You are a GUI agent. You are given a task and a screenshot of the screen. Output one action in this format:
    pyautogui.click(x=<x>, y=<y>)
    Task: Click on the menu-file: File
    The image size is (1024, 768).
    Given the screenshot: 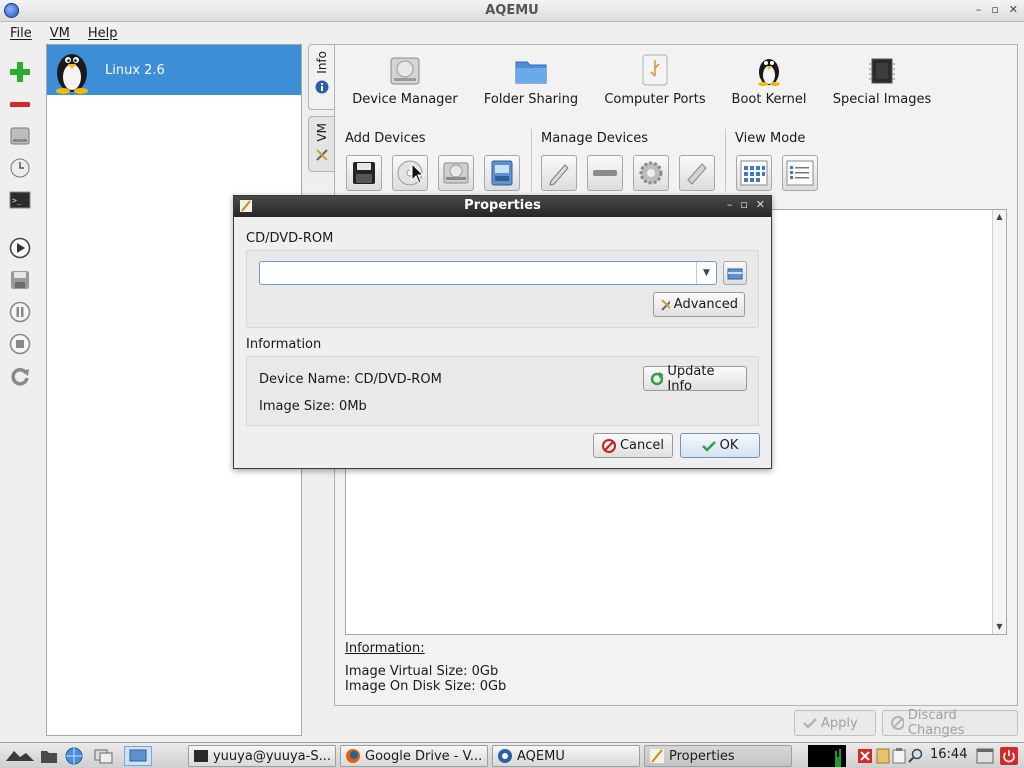 What is the action you would take?
    pyautogui.click(x=21, y=33)
    